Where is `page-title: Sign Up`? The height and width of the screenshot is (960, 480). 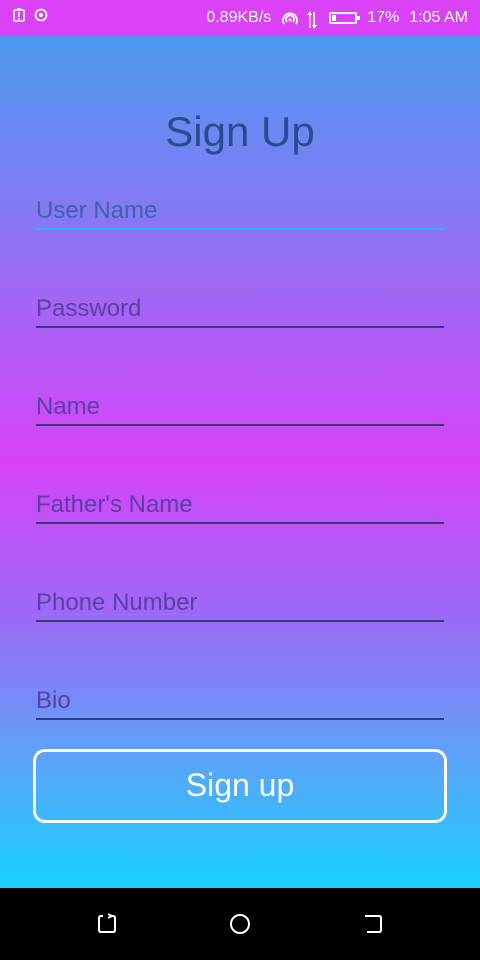
page-title: Sign Up is located at coordinates (240, 131).